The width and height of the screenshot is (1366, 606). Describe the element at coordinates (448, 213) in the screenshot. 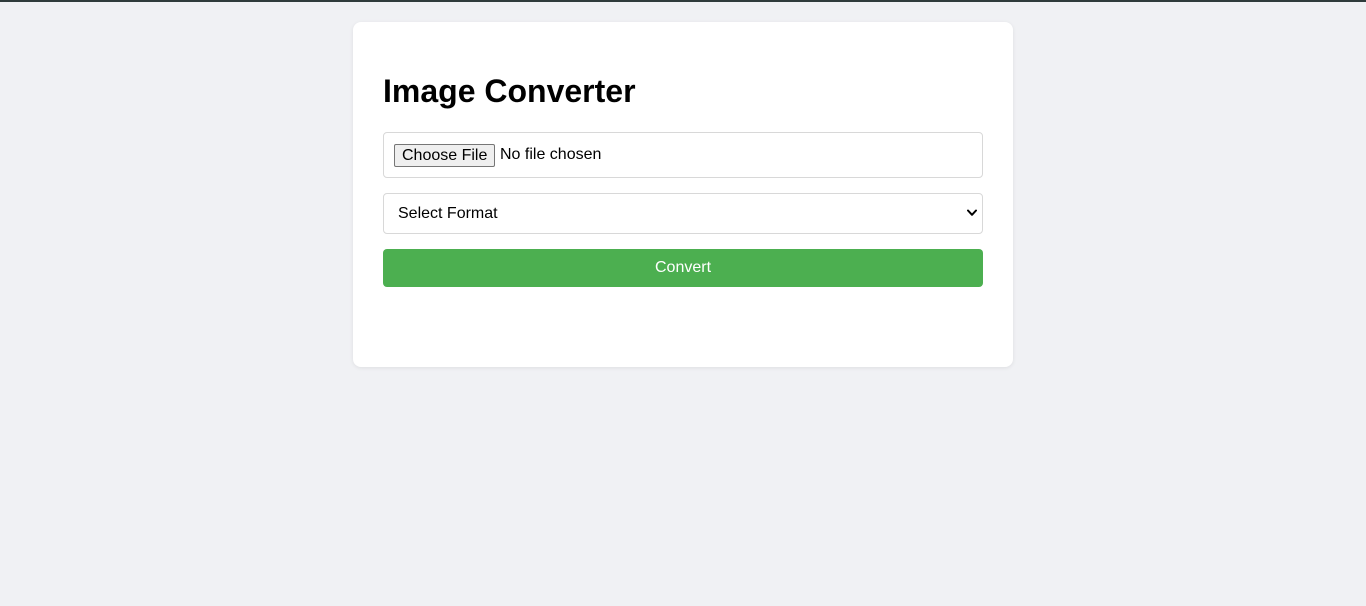

I see `format-select-value: Select Format` at that location.